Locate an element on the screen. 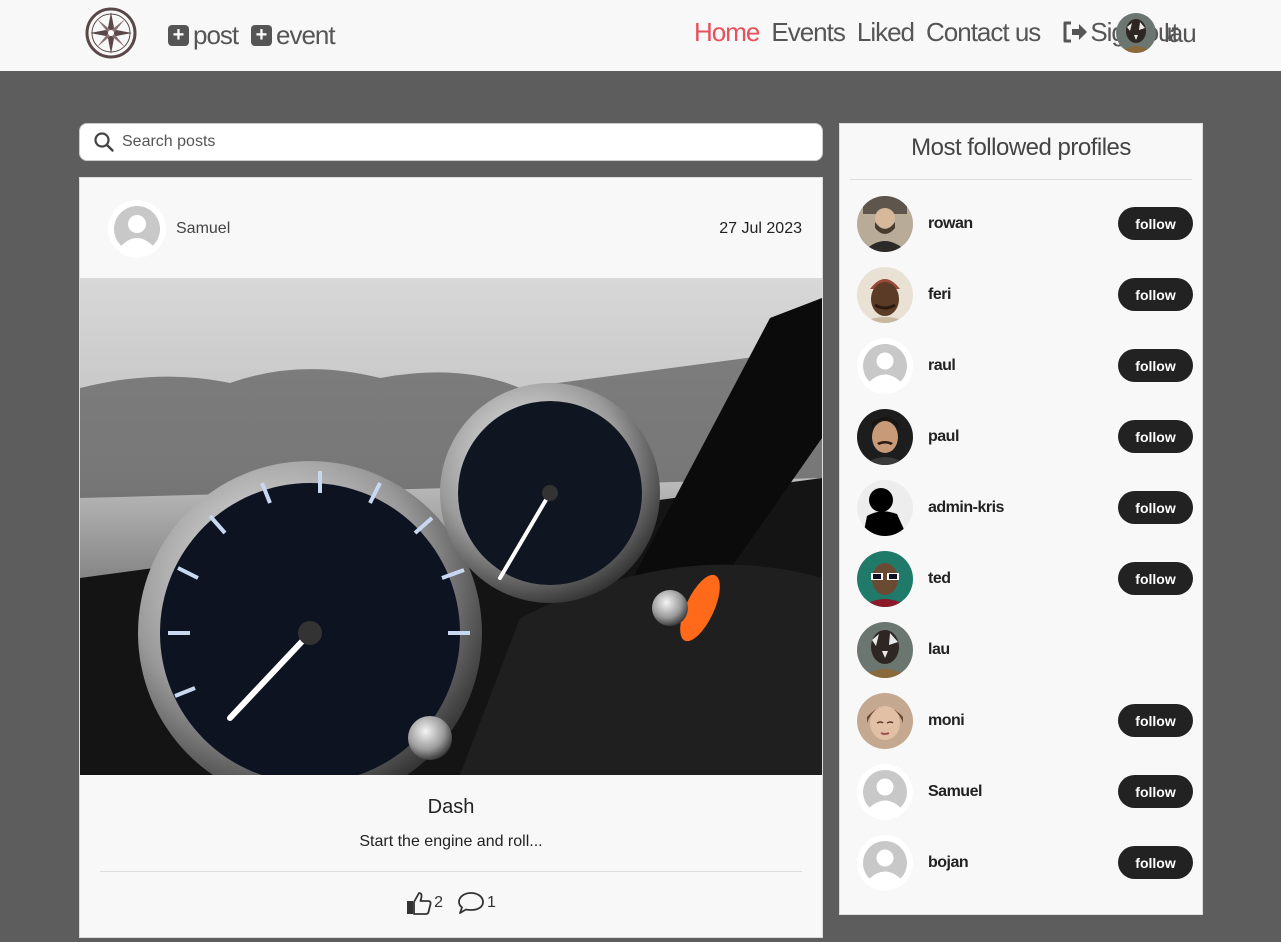 The width and height of the screenshot is (1281, 942). post-title: Dash is located at coordinates (451, 807).